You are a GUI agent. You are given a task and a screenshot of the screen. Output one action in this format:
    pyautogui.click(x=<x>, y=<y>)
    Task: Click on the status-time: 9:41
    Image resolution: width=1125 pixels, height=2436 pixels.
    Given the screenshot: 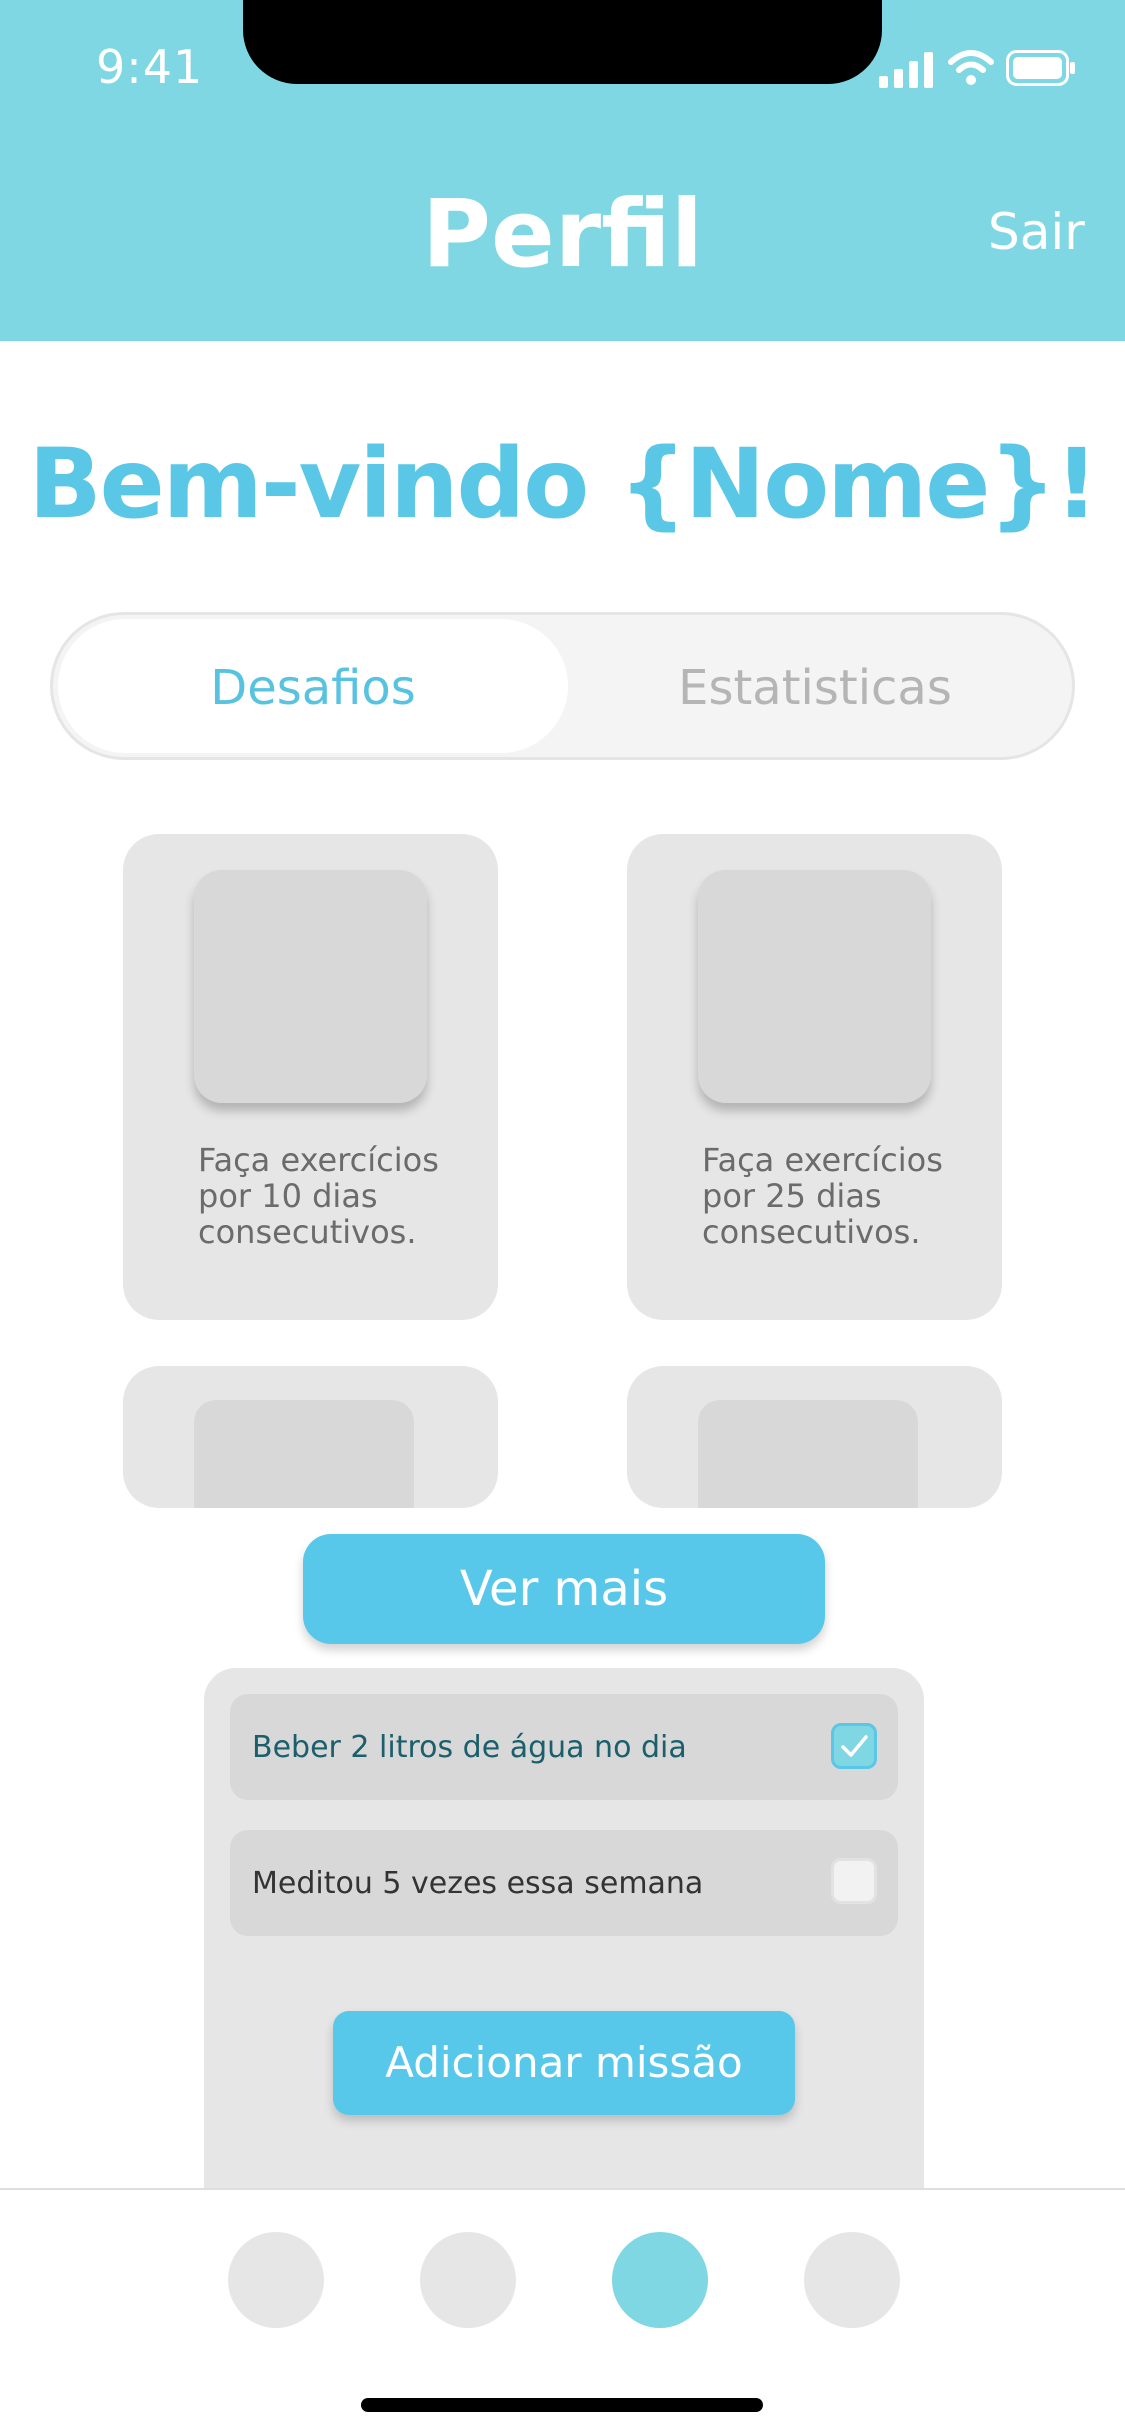 What is the action you would take?
    pyautogui.click(x=150, y=67)
    